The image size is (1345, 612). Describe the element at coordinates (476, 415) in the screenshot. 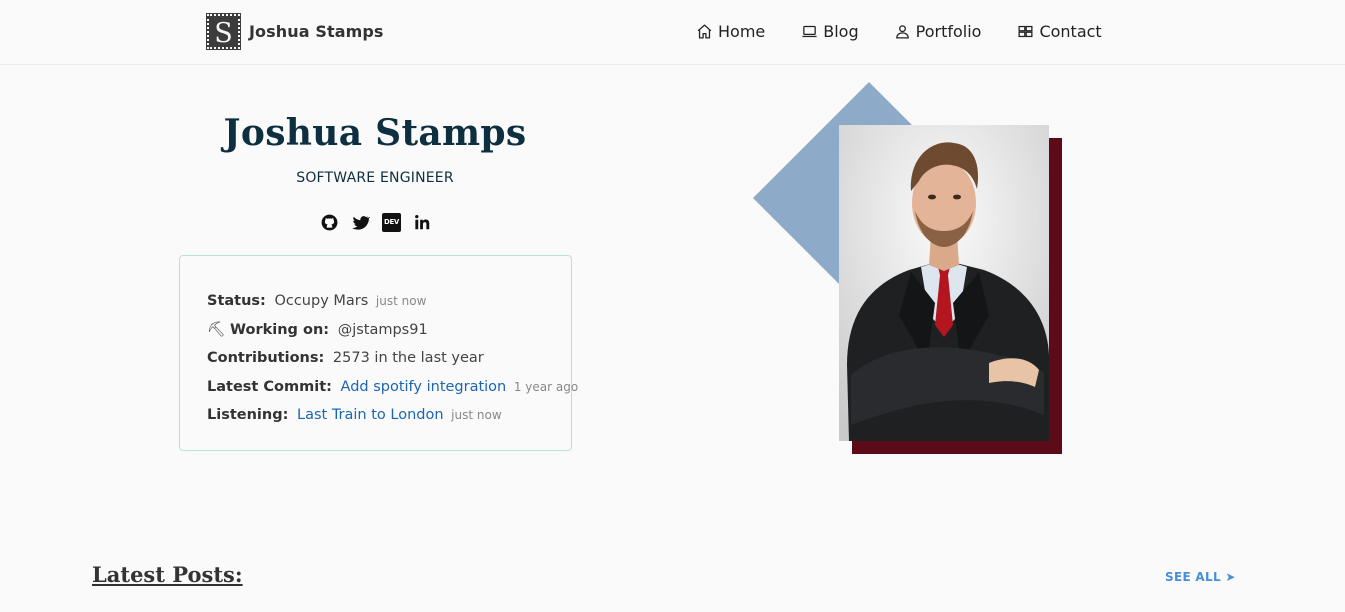

I see `listening-time: just now` at that location.